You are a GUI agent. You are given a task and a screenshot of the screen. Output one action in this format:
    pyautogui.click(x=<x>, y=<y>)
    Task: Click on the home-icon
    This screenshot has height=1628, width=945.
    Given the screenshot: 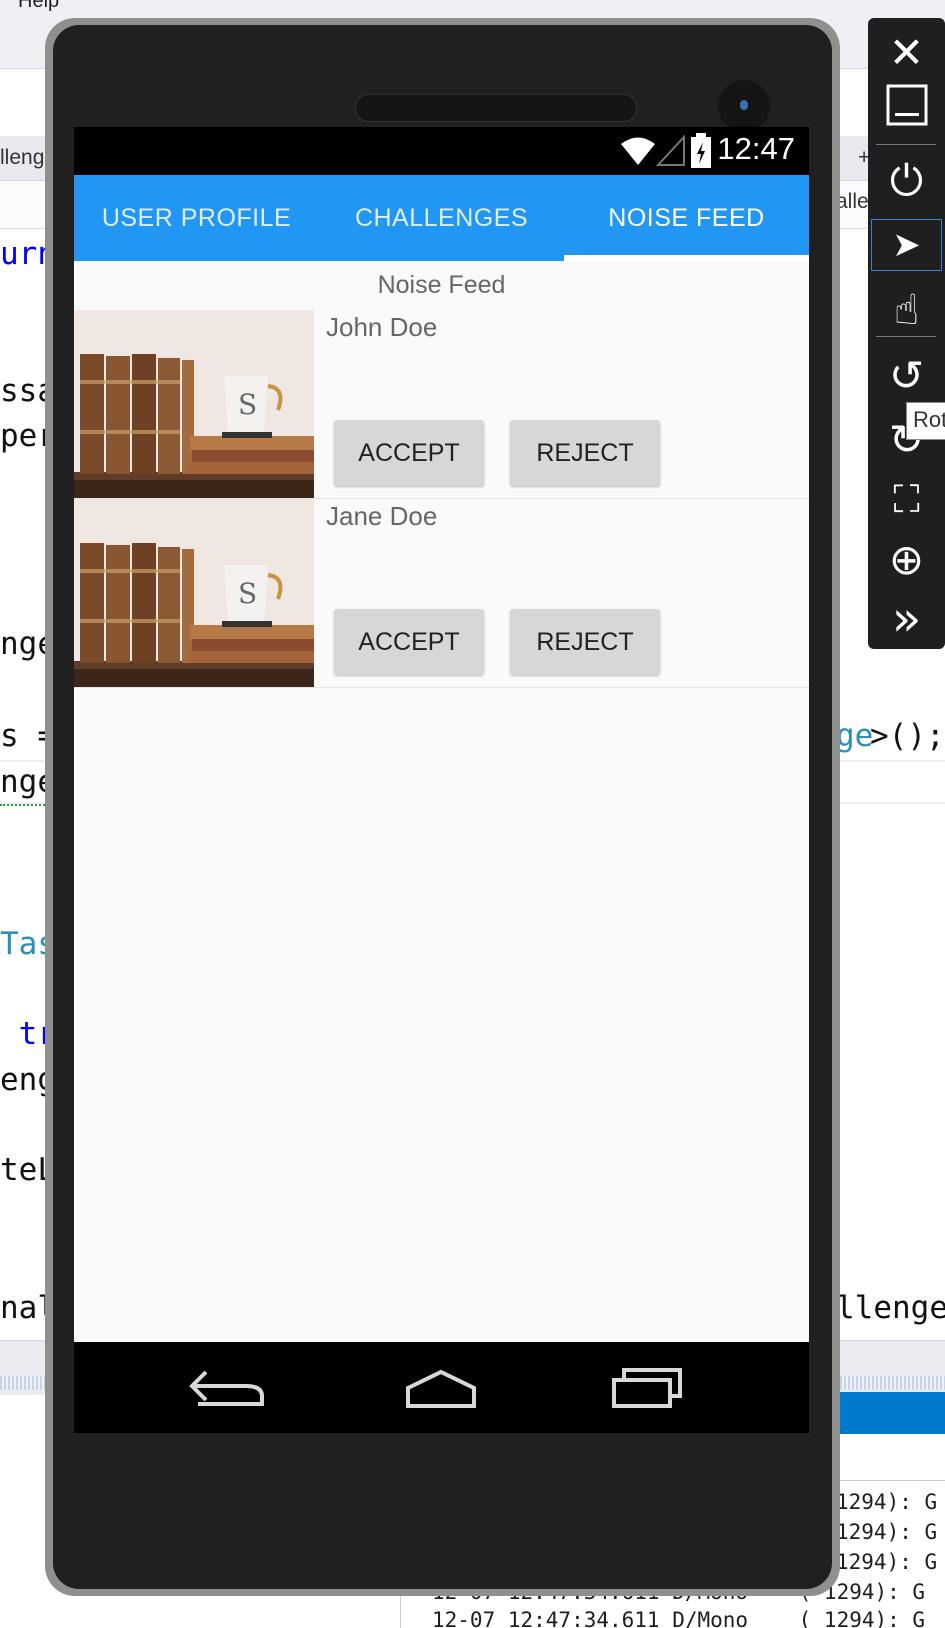 What is the action you would take?
    pyautogui.click(x=441, y=1387)
    